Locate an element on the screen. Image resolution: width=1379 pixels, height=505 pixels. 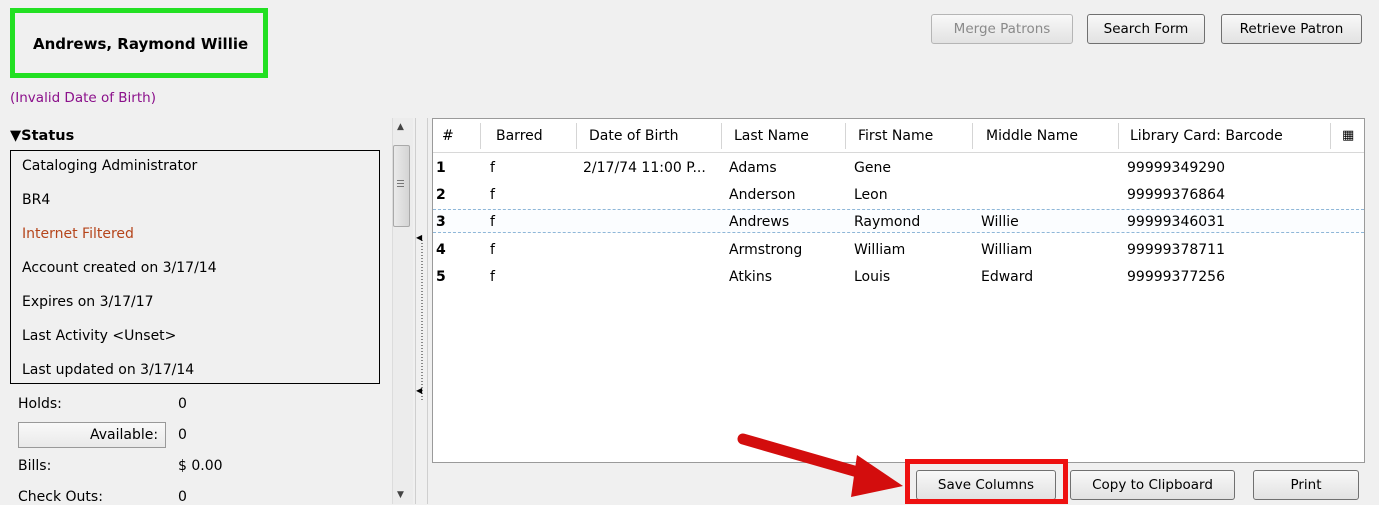
retrieve-patron-label: Retrieve Patron is located at coordinates (1291, 29).